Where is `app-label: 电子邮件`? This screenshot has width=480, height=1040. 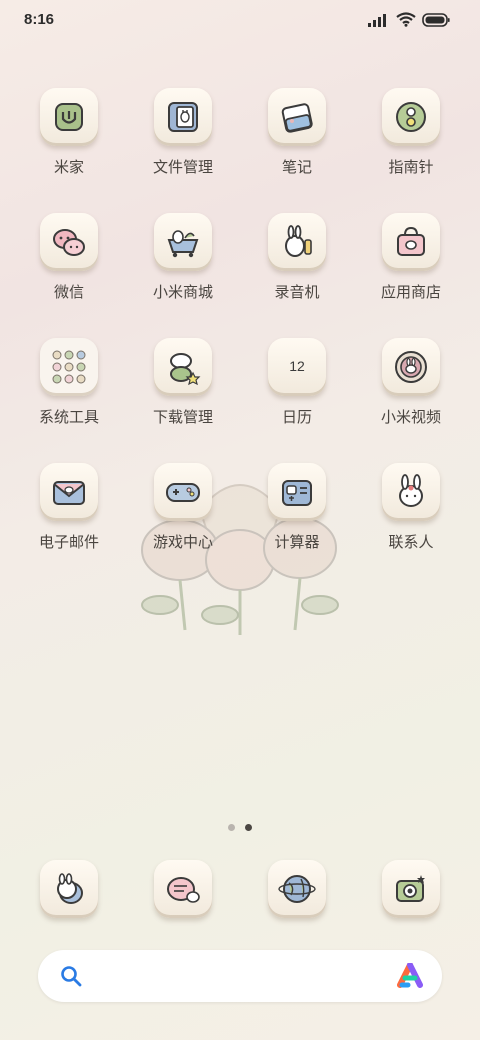 app-label: 电子邮件 is located at coordinates (68, 542).